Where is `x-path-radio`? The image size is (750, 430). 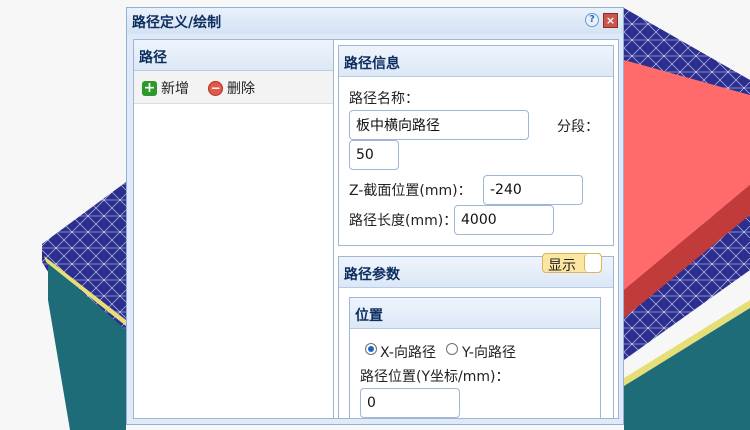
x-path-radio is located at coordinates (371, 349).